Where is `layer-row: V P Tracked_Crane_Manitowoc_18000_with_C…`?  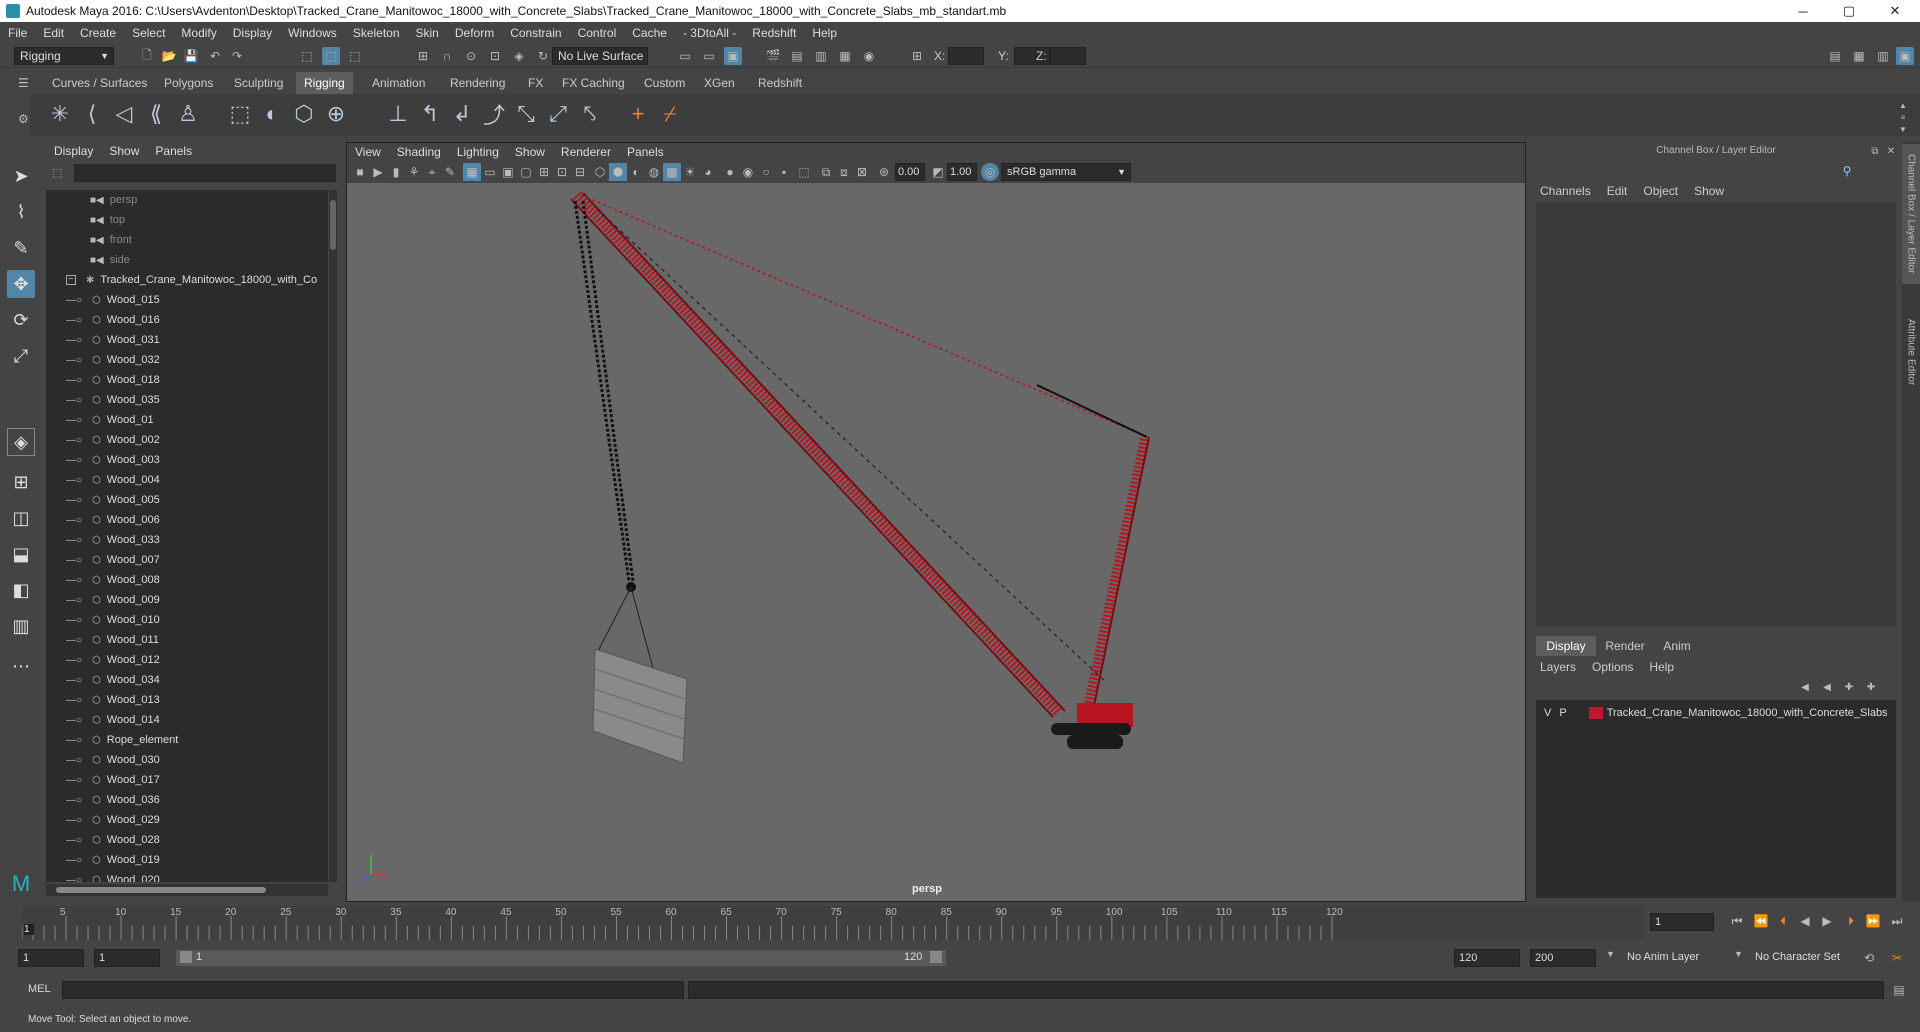 layer-row: V P Tracked_Crane_Manitowoc_18000_with_C… is located at coordinates (1716, 713).